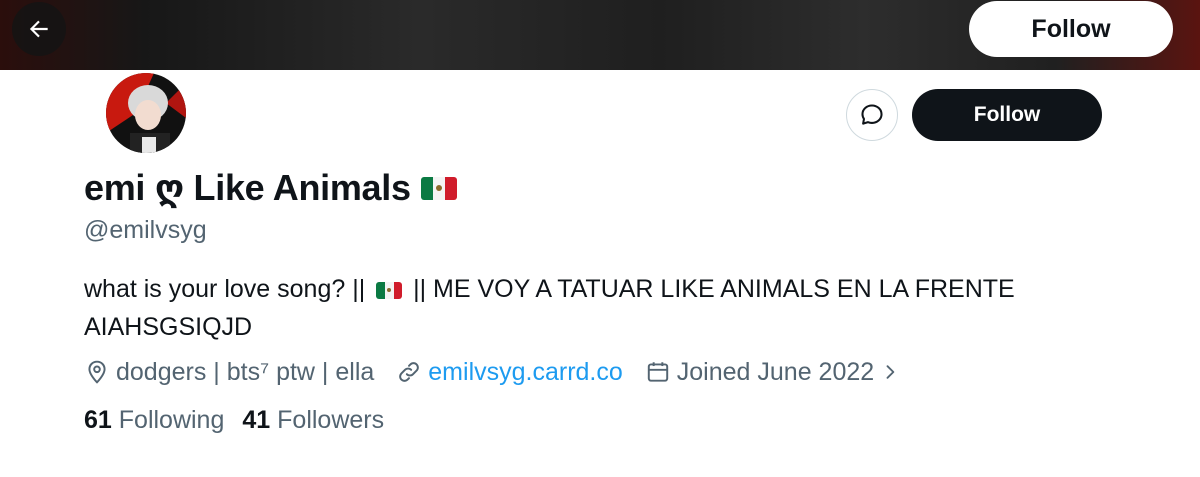 This screenshot has width=1200, height=477. Describe the element at coordinates (600, 471) in the screenshot. I see `profile-tabs` at that location.